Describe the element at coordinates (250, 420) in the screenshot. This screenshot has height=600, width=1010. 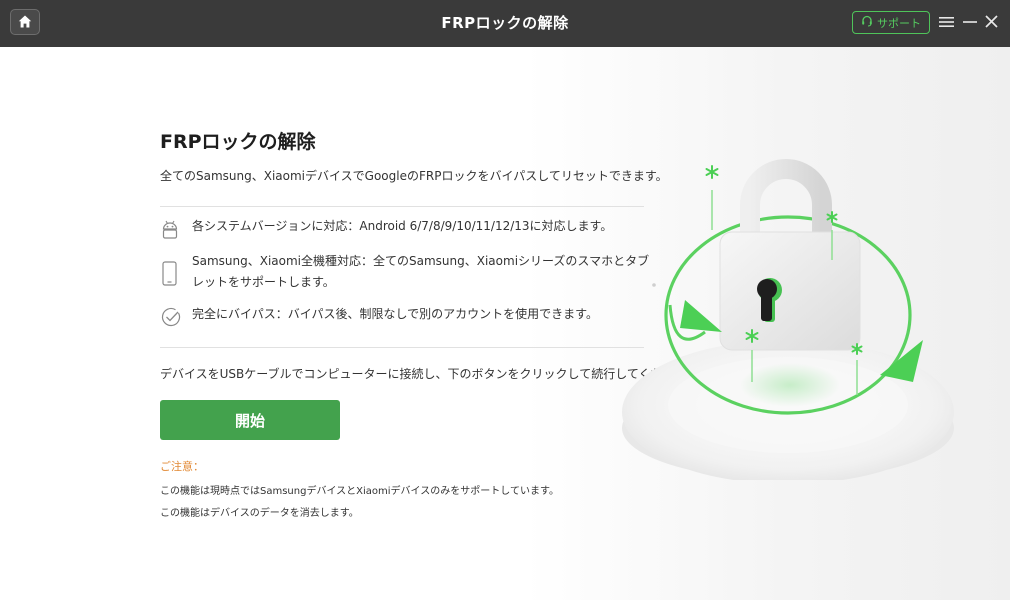
I see `start-button: 開始` at that location.